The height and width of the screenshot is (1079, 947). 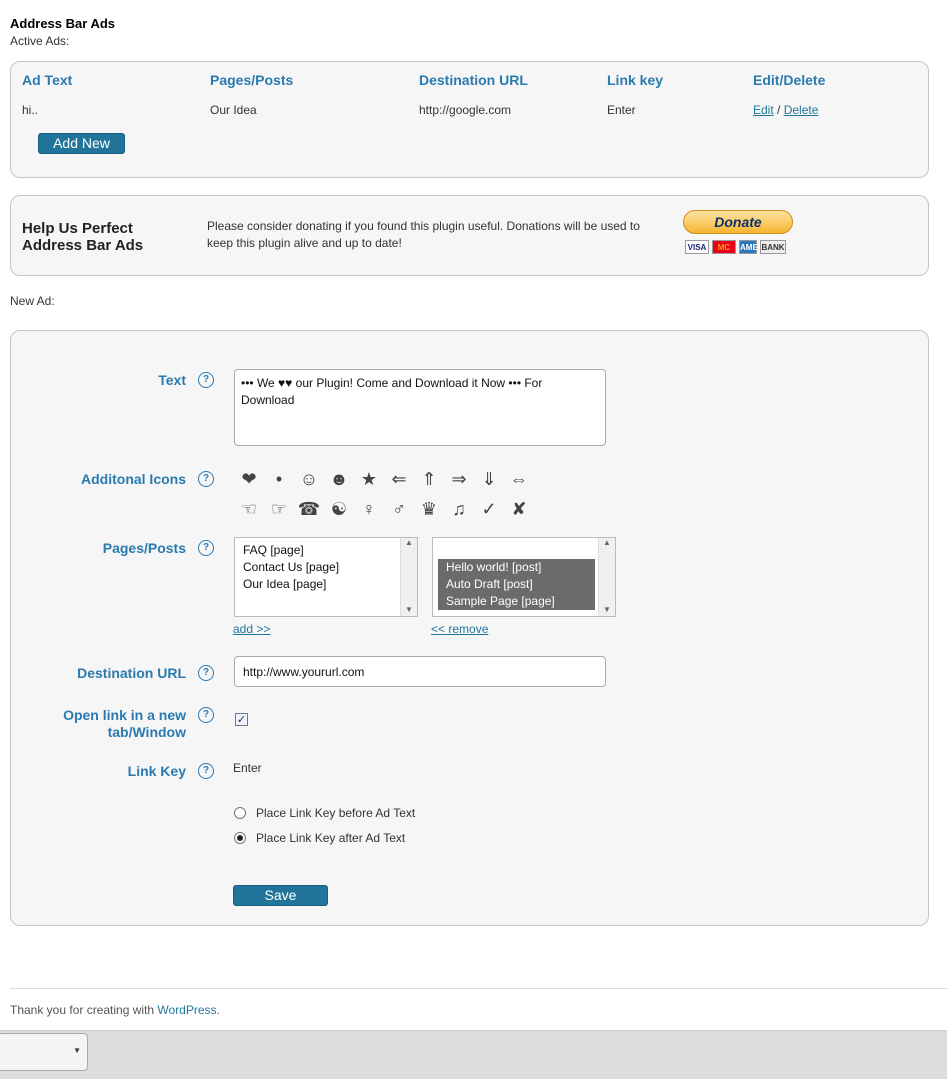 I want to click on donate-button: Donate, so click(x=738, y=222).